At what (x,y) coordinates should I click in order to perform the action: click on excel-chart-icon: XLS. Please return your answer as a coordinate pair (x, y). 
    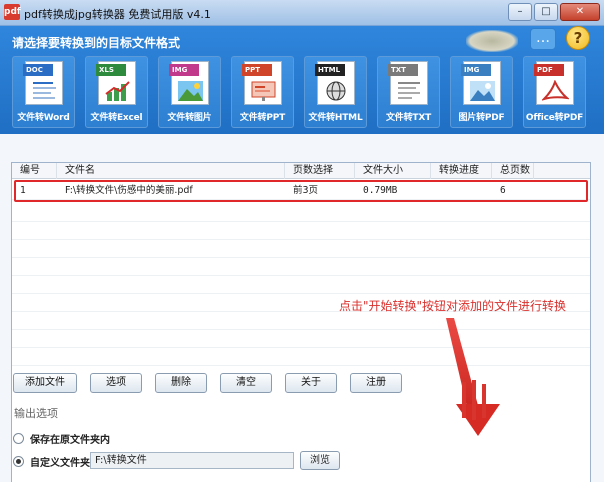
    Looking at the image, I should click on (116, 83).